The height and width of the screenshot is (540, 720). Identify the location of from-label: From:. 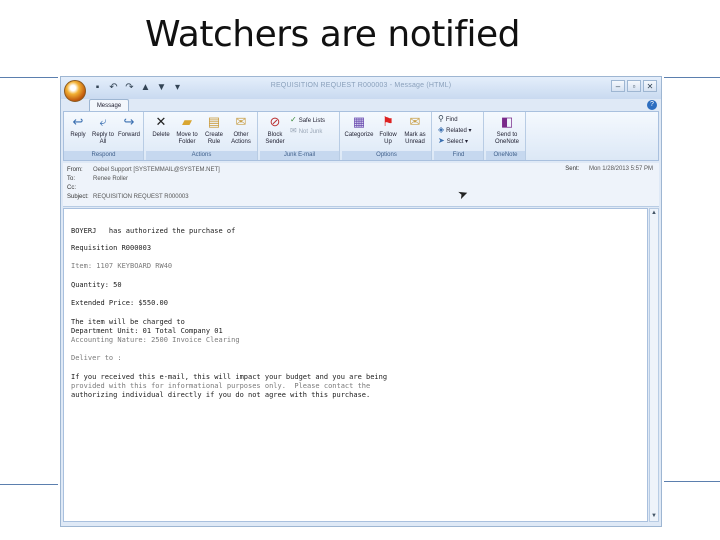
(75, 170).